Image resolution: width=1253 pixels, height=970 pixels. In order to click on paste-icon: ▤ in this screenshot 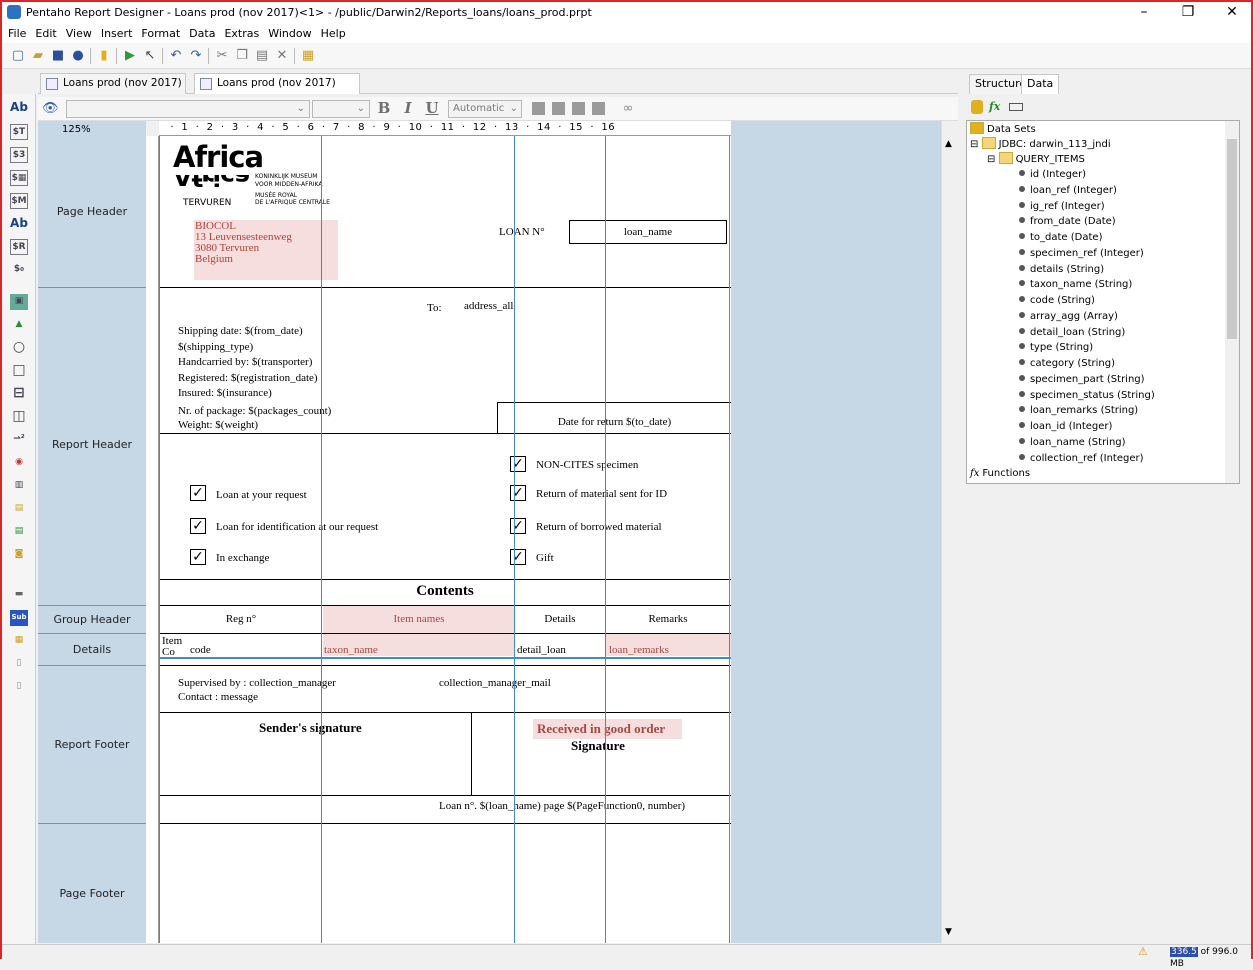, I will do `click(262, 56)`.